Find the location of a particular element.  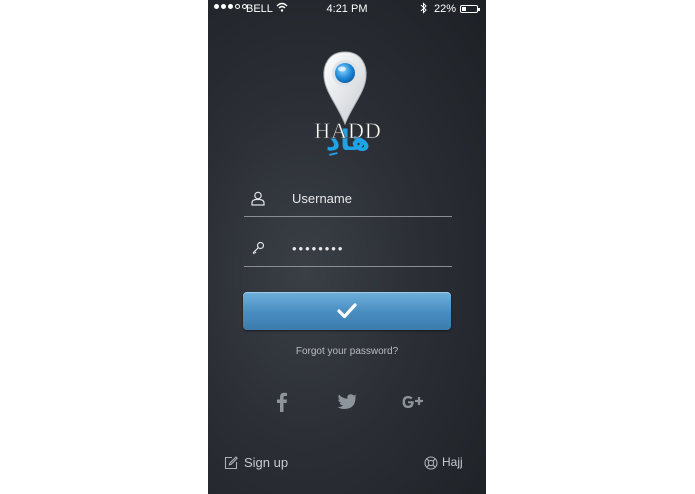

app-logo: هادِ HADD is located at coordinates (348, 103).